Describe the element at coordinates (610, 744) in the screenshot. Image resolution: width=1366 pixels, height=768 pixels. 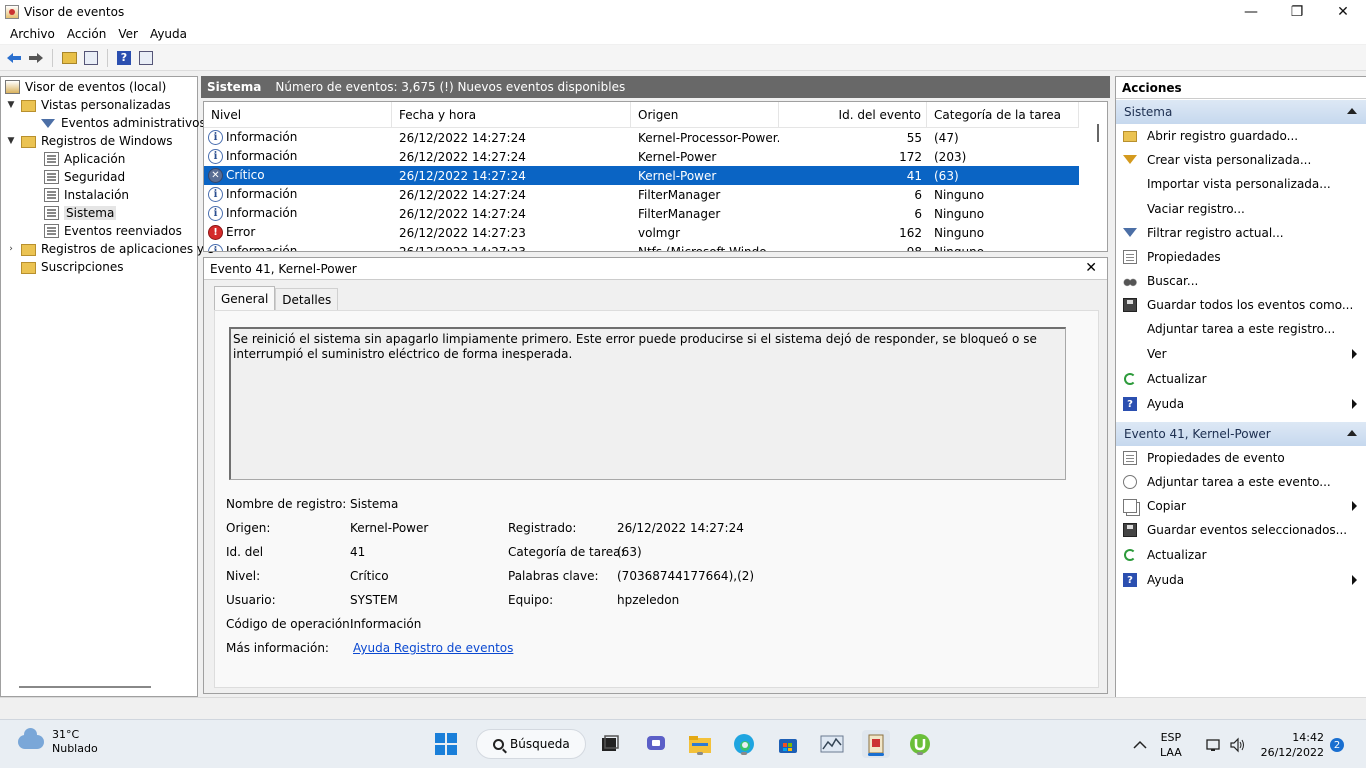
I see `task-view-icon` at that location.